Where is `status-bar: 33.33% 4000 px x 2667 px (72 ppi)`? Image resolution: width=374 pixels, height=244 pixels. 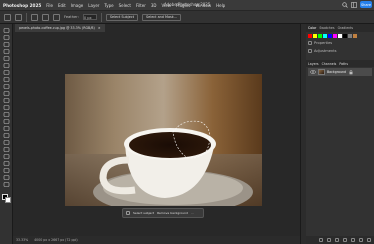 status-bar: 33.33% 4000 px x 2667 px (72 ppi) is located at coordinates (156, 240).